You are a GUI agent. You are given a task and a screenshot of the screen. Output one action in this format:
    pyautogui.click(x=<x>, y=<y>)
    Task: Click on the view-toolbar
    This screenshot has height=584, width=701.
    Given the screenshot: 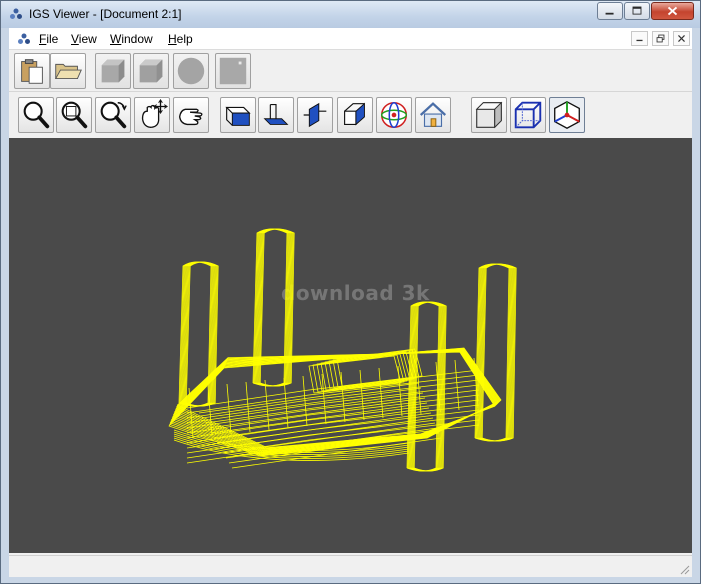 What is the action you would take?
    pyautogui.click(x=350, y=115)
    